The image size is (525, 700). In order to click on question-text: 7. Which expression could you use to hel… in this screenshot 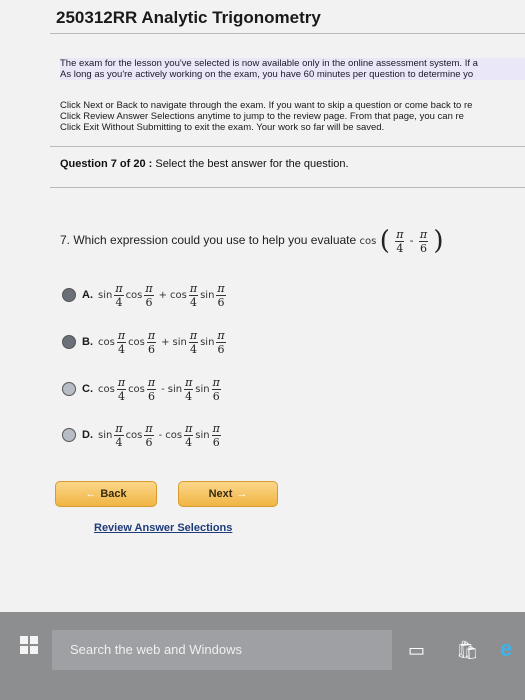, I will do `click(208, 240)`.